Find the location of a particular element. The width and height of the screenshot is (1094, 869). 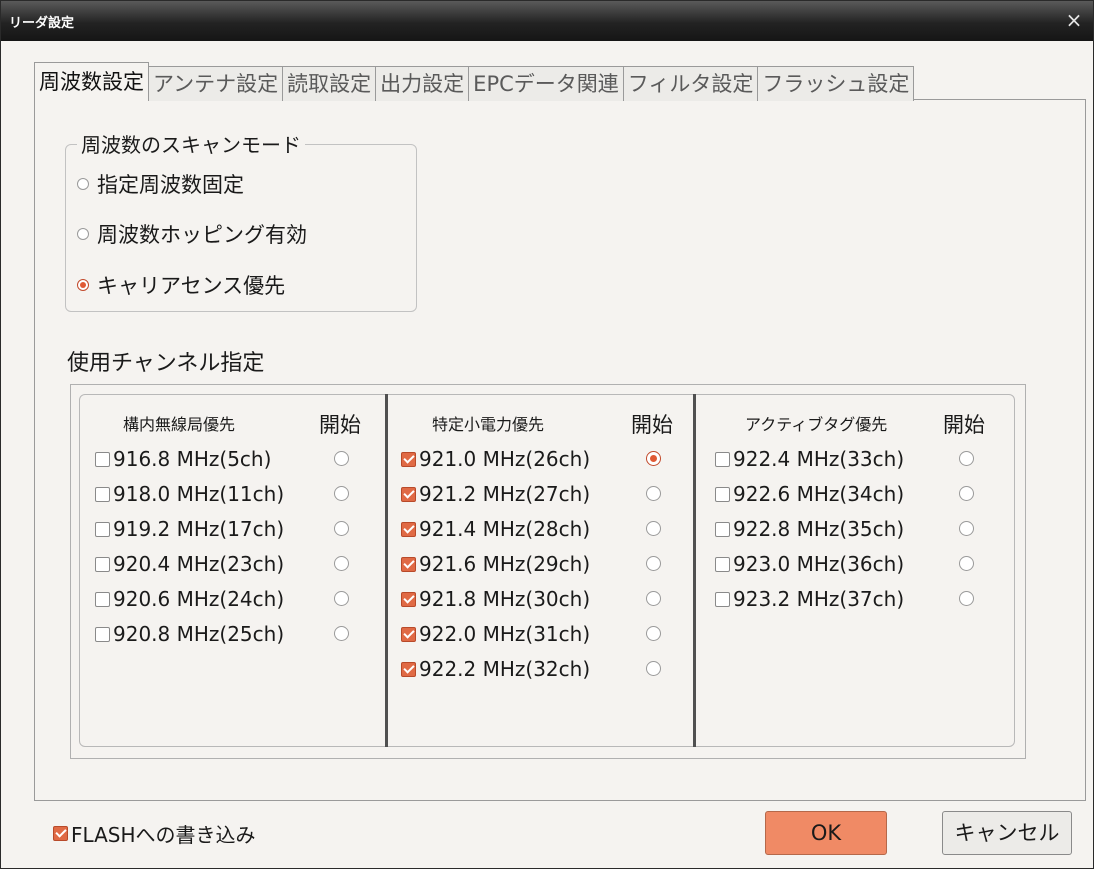

channel-checkbox-row: 921.6 MHz(29ch) is located at coordinates (495, 564).